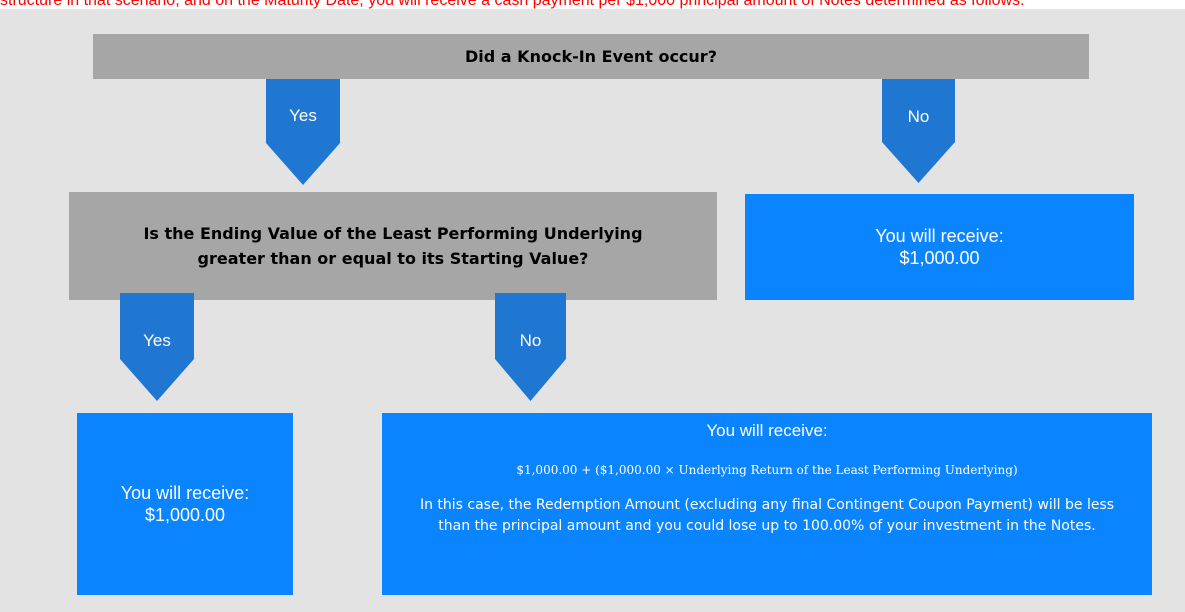 This screenshot has height=612, width=1185. What do you see at coordinates (157, 340) in the screenshot?
I see `q2-yes-label: Yes` at bounding box center [157, 340].